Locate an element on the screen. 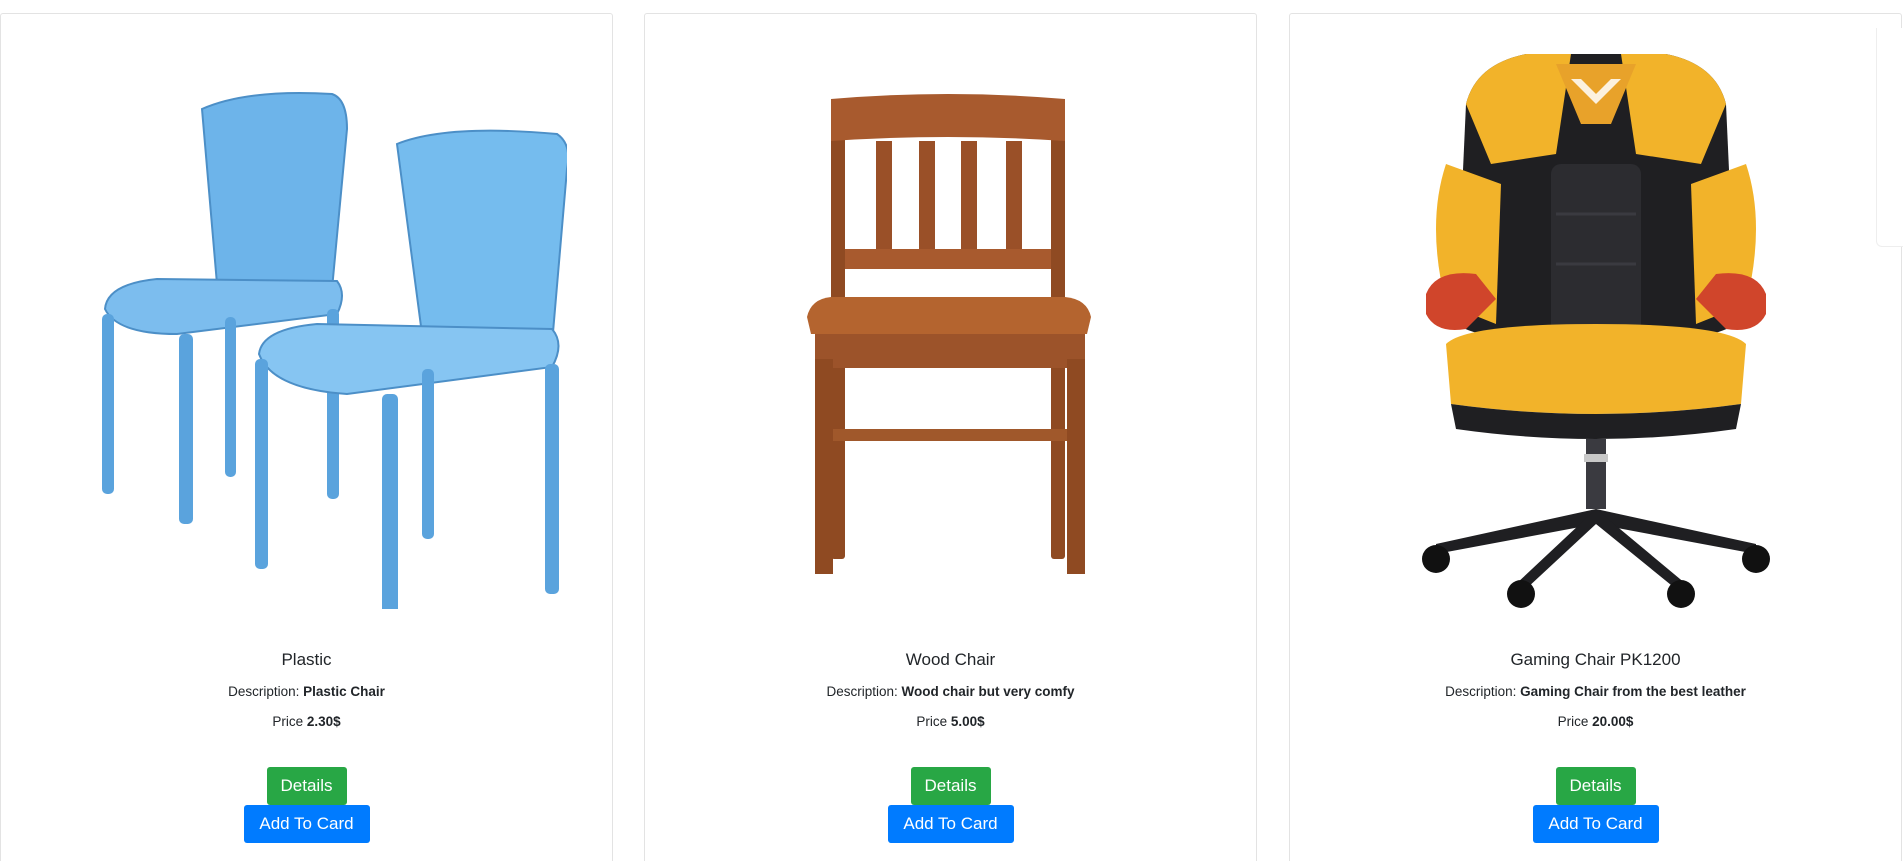 This screenshot has height=861, width=1903. gaming-chair-image is located at coordinates (1595, 331).